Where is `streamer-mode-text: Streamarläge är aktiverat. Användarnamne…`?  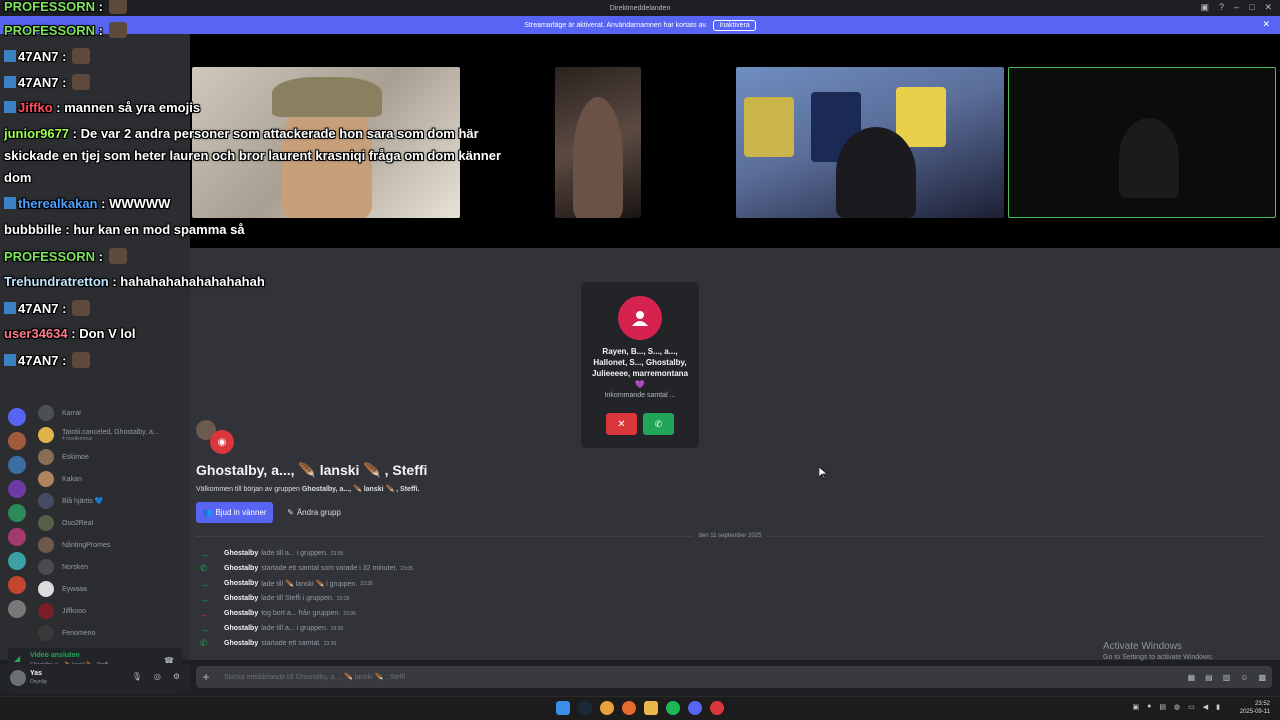
streamer-mode-text: Streamarläge är aktiverat. Användarnamne… is located at coordinates (616, 25).